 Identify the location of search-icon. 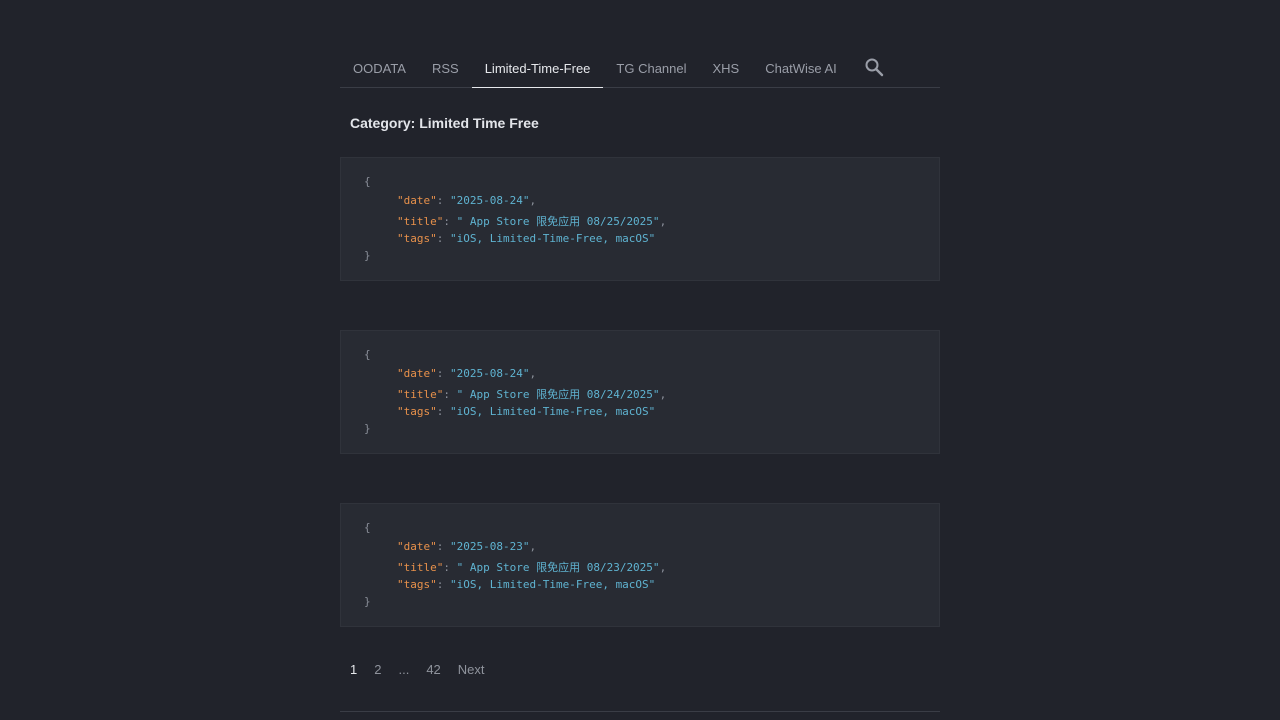
(874, 67).